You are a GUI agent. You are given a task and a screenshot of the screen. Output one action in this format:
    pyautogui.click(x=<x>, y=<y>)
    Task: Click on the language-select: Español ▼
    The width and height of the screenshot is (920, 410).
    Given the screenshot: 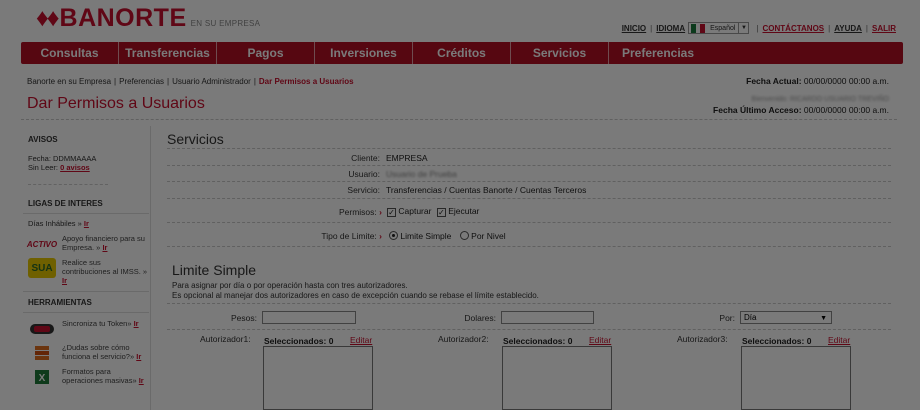 What is the action you would take?
    pyautogui.click(x=719, y=28)
    